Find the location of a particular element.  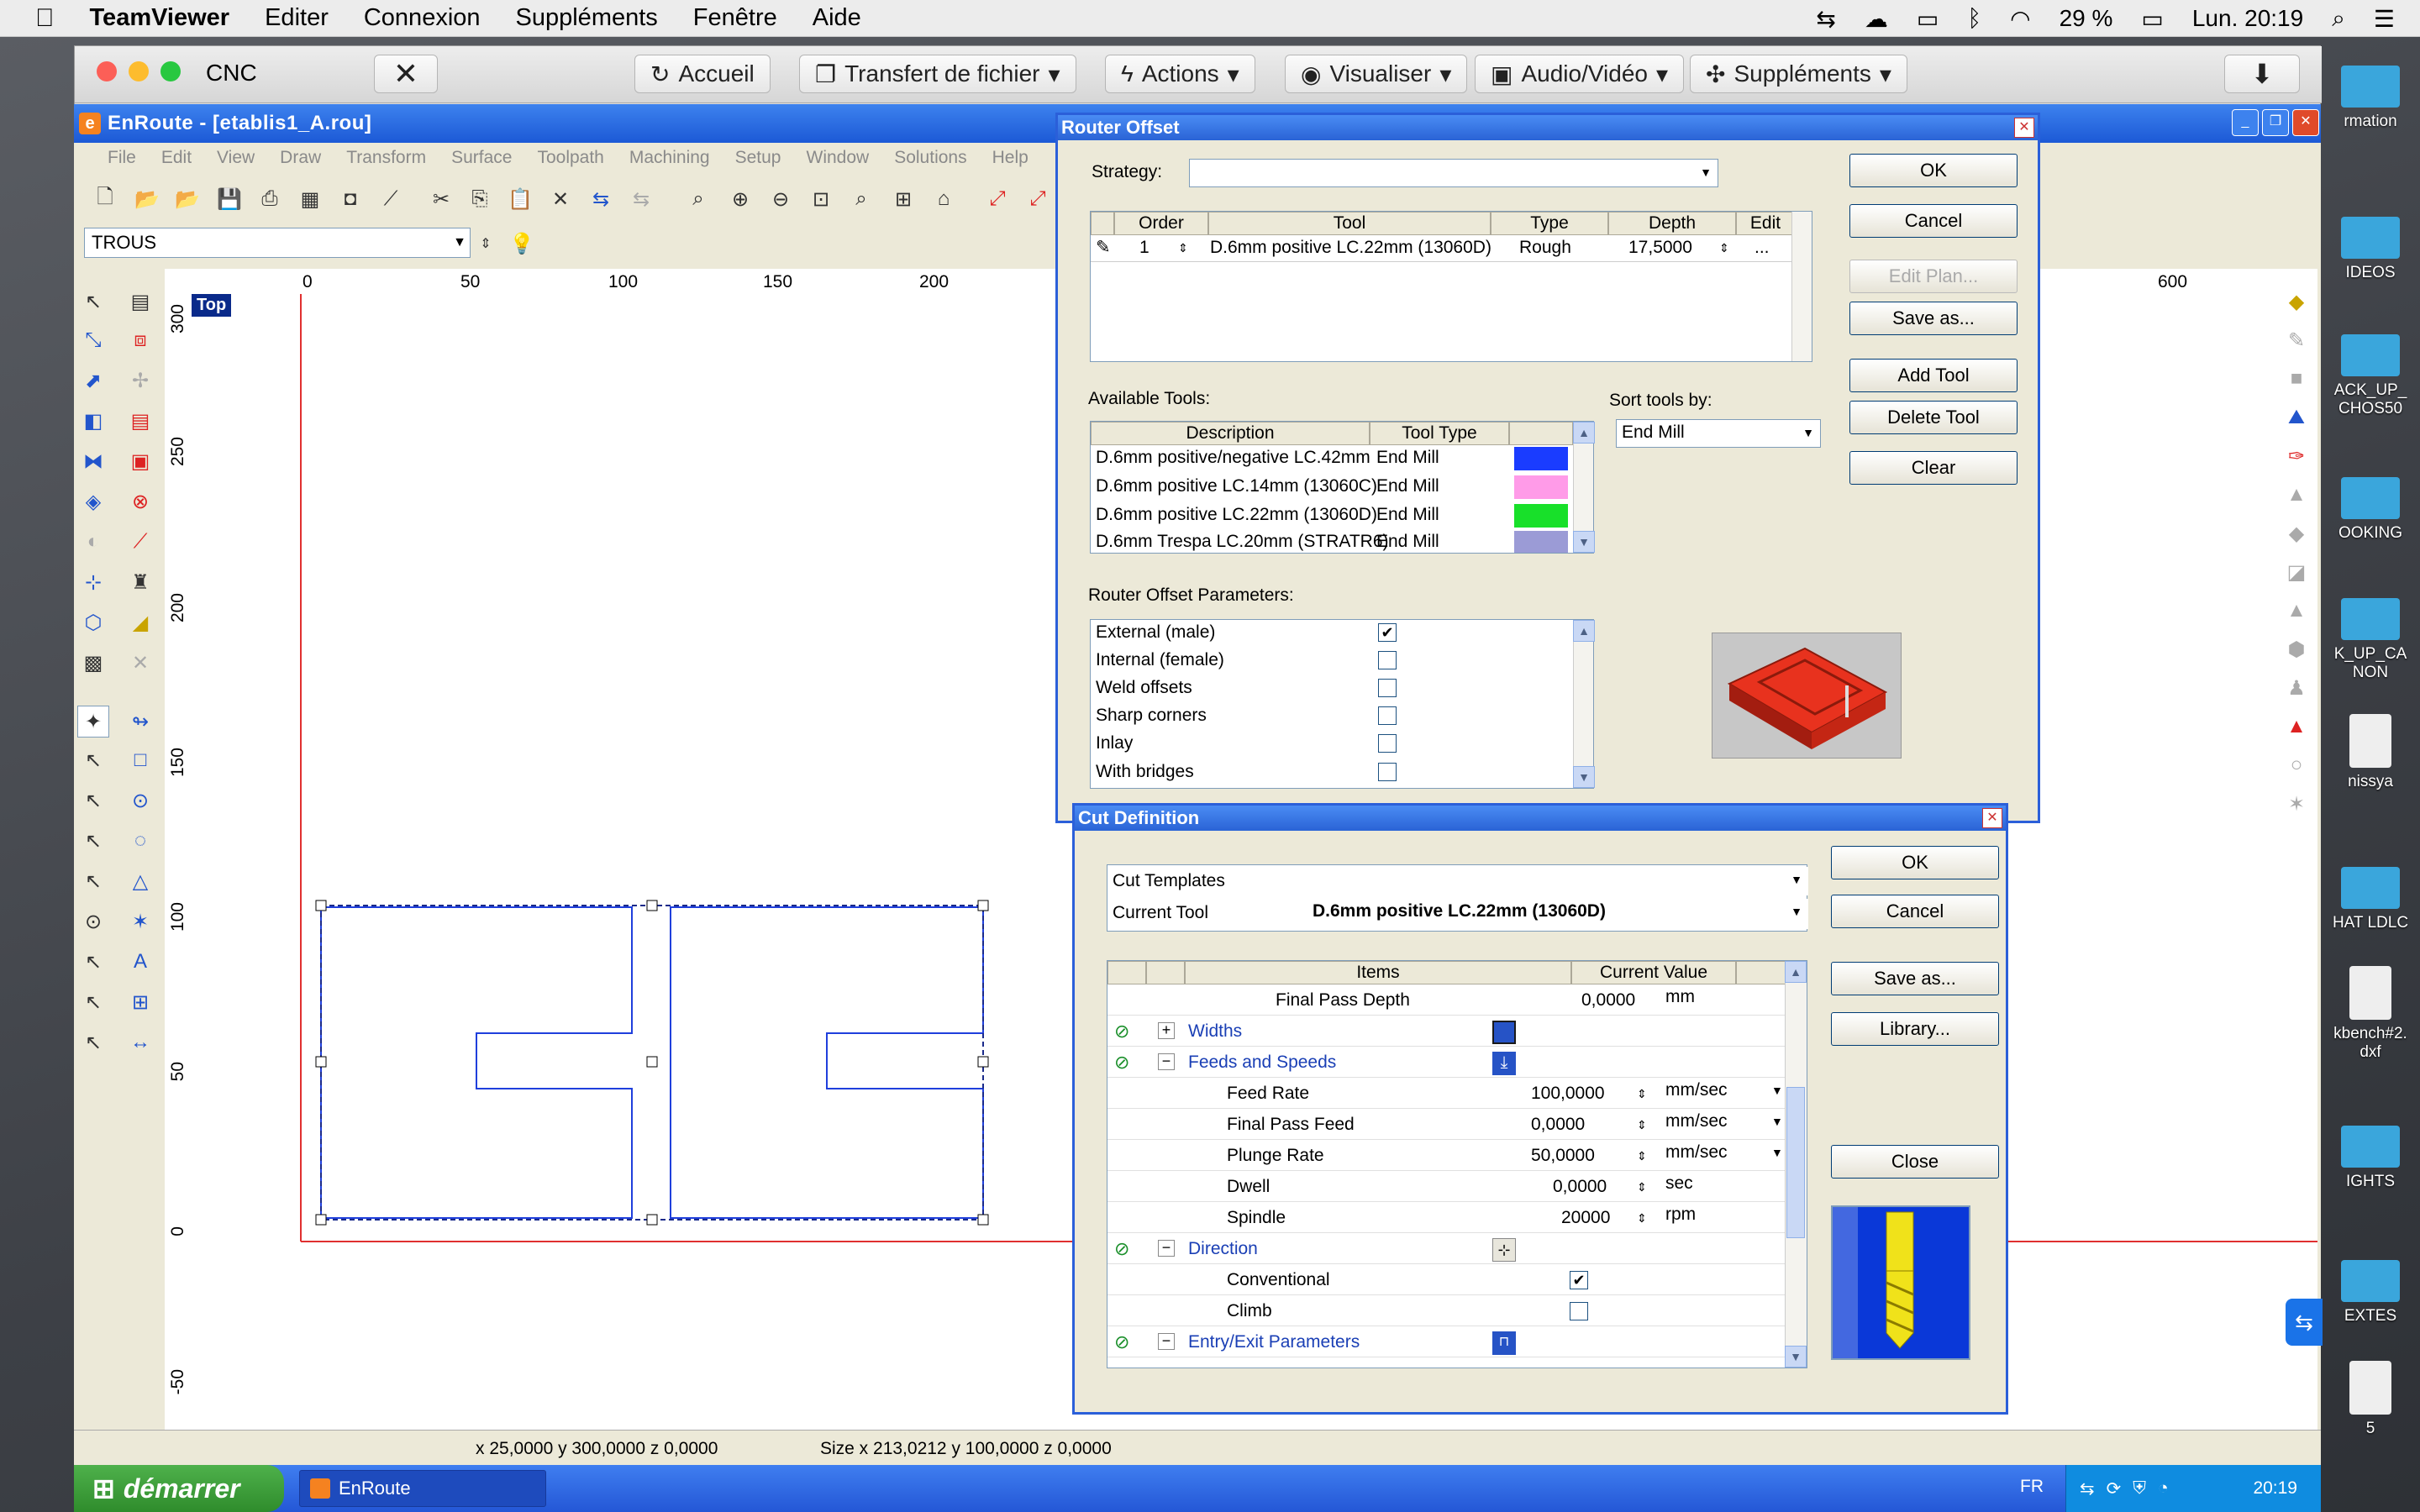

tv-transfer-button: ❐ Transfert de fichier ▾ is located at coordinates (937, 74).